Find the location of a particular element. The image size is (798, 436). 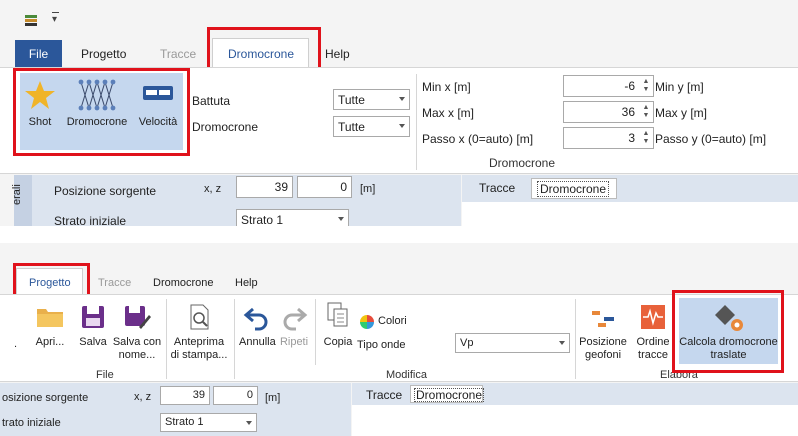

max-x-label: Max x [m] is located at coordinates (448, 113).